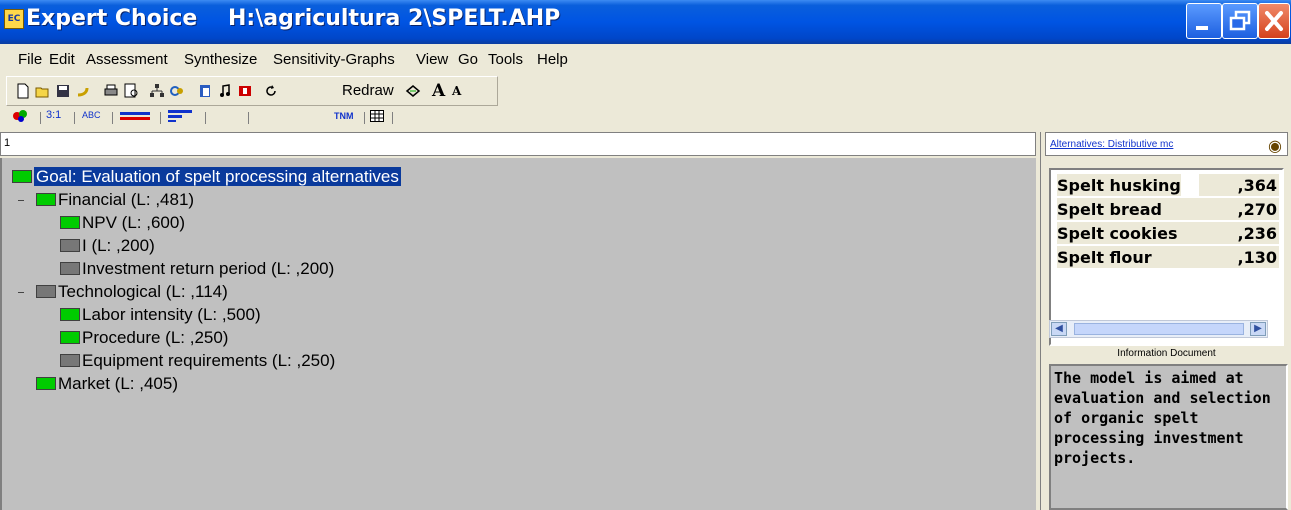 This screenshot has width=1291, height=510. I want to click on menu-synthesize: Synthesize, so click(220, 59).